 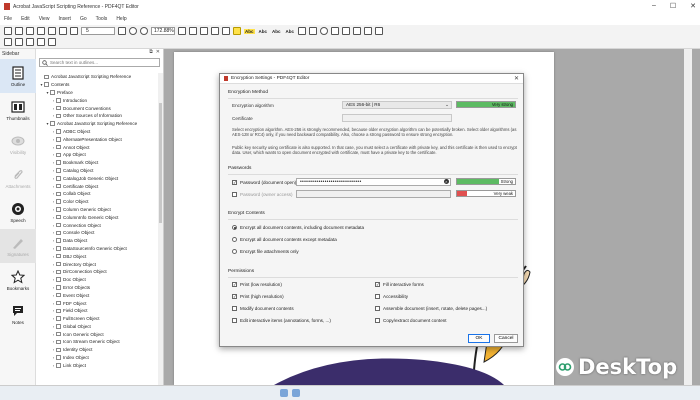 I want to click on text-highlight-tool: Abc, so click(x=249, y=31).